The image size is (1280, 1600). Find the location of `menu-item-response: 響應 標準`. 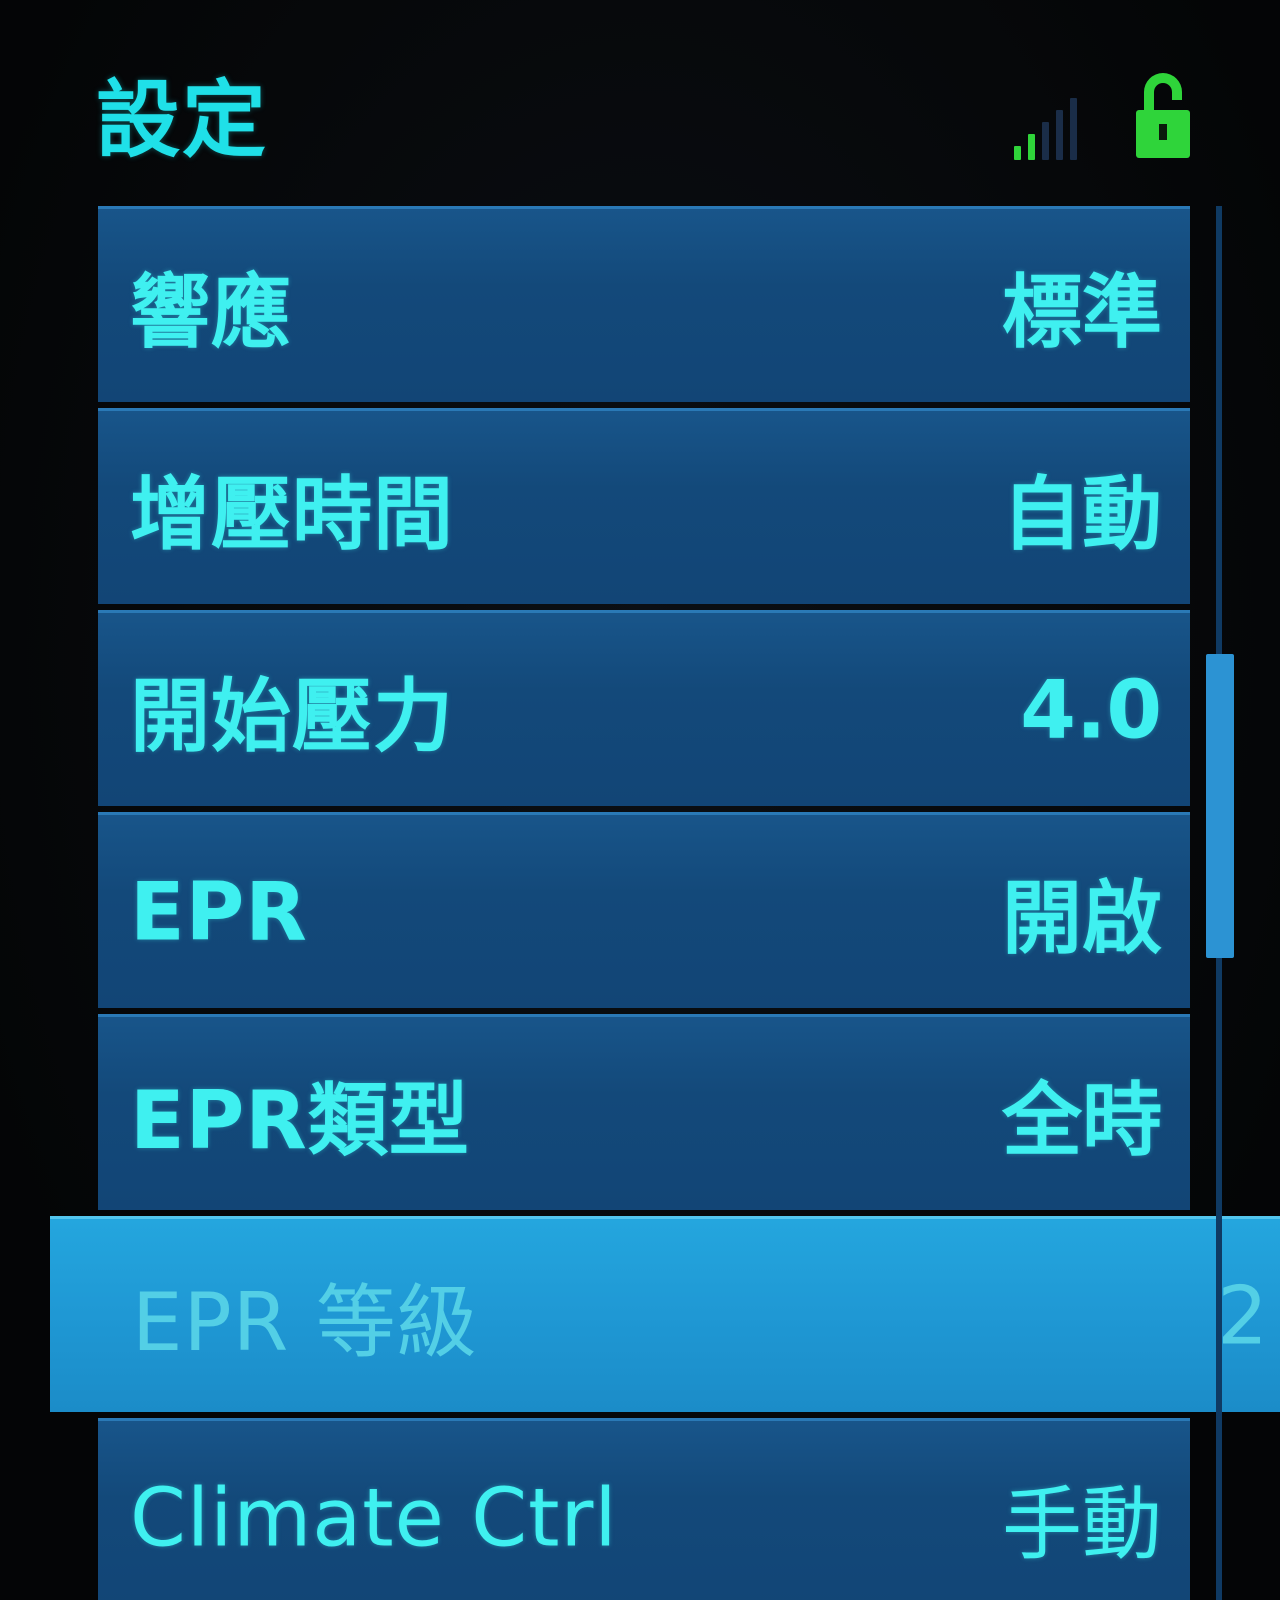

menu-item-response: 響應 標準 is located at coordinates (644, 304).